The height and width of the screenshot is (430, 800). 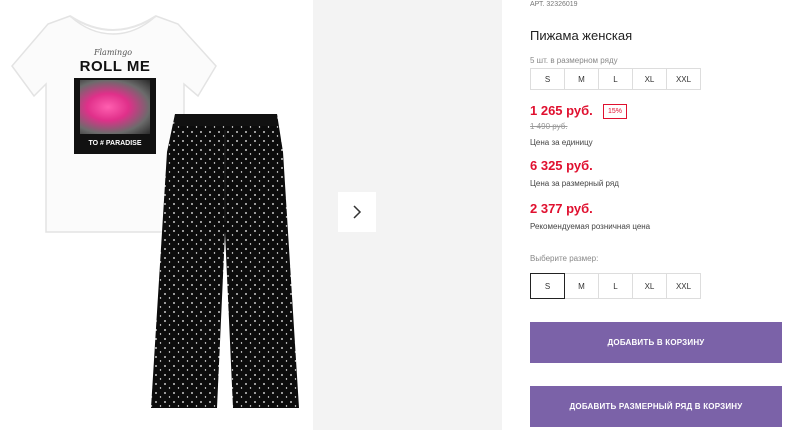 What do you see at coordinates (683, 286) in the screenshot?
I see `size-option-xxl: XXL` at bounding box center [683, 286].